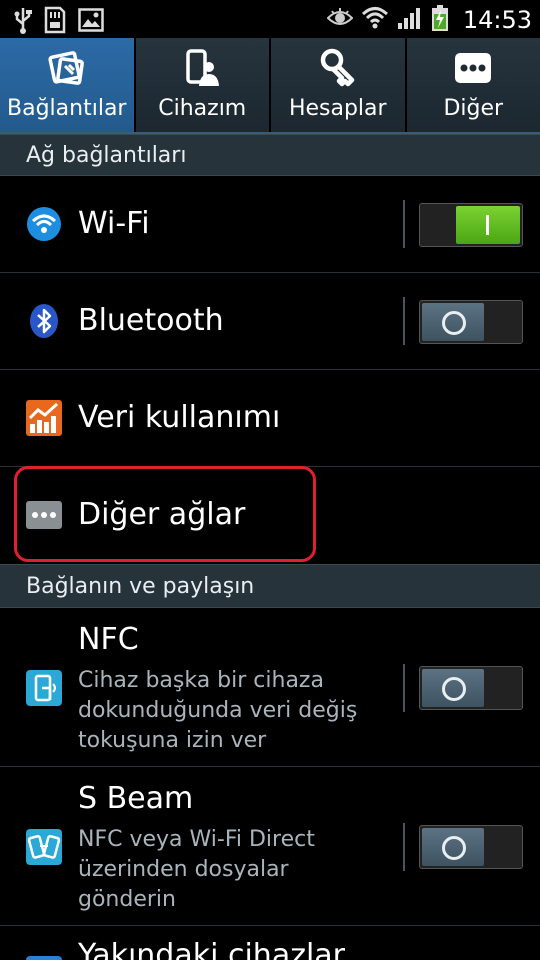 The height and width of the screenshot is (960, 540). I want to click on nfc-icon, so click(44, 688).